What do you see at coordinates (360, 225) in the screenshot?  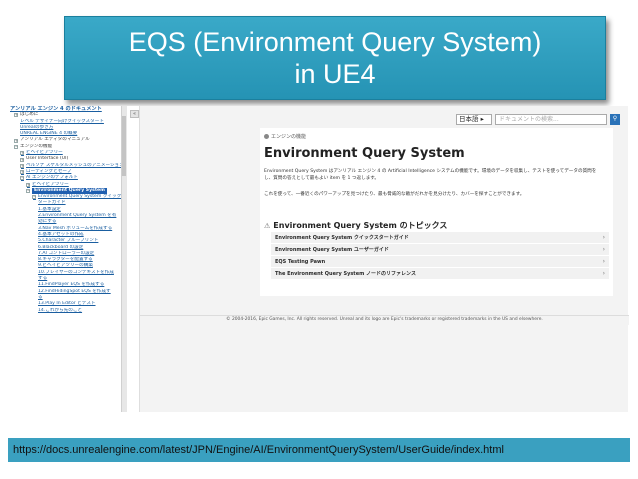 I see `topics-heading-text: Environment Query System のトピックス` at bounding box center [360, 225].